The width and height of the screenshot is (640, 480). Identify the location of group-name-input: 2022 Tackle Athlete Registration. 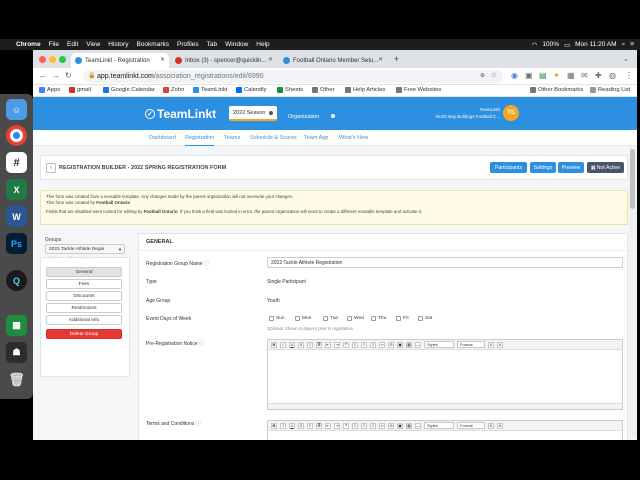
(445, 262).